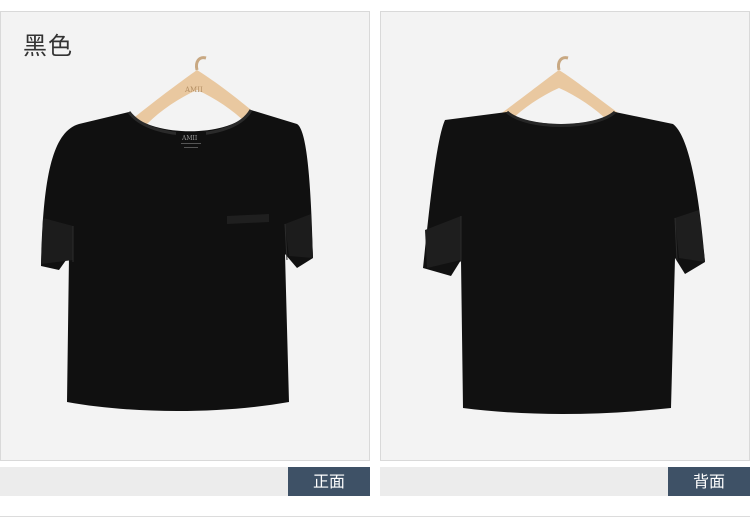  I want to click on hanger-brand-text: AMII, so click(193, 90).